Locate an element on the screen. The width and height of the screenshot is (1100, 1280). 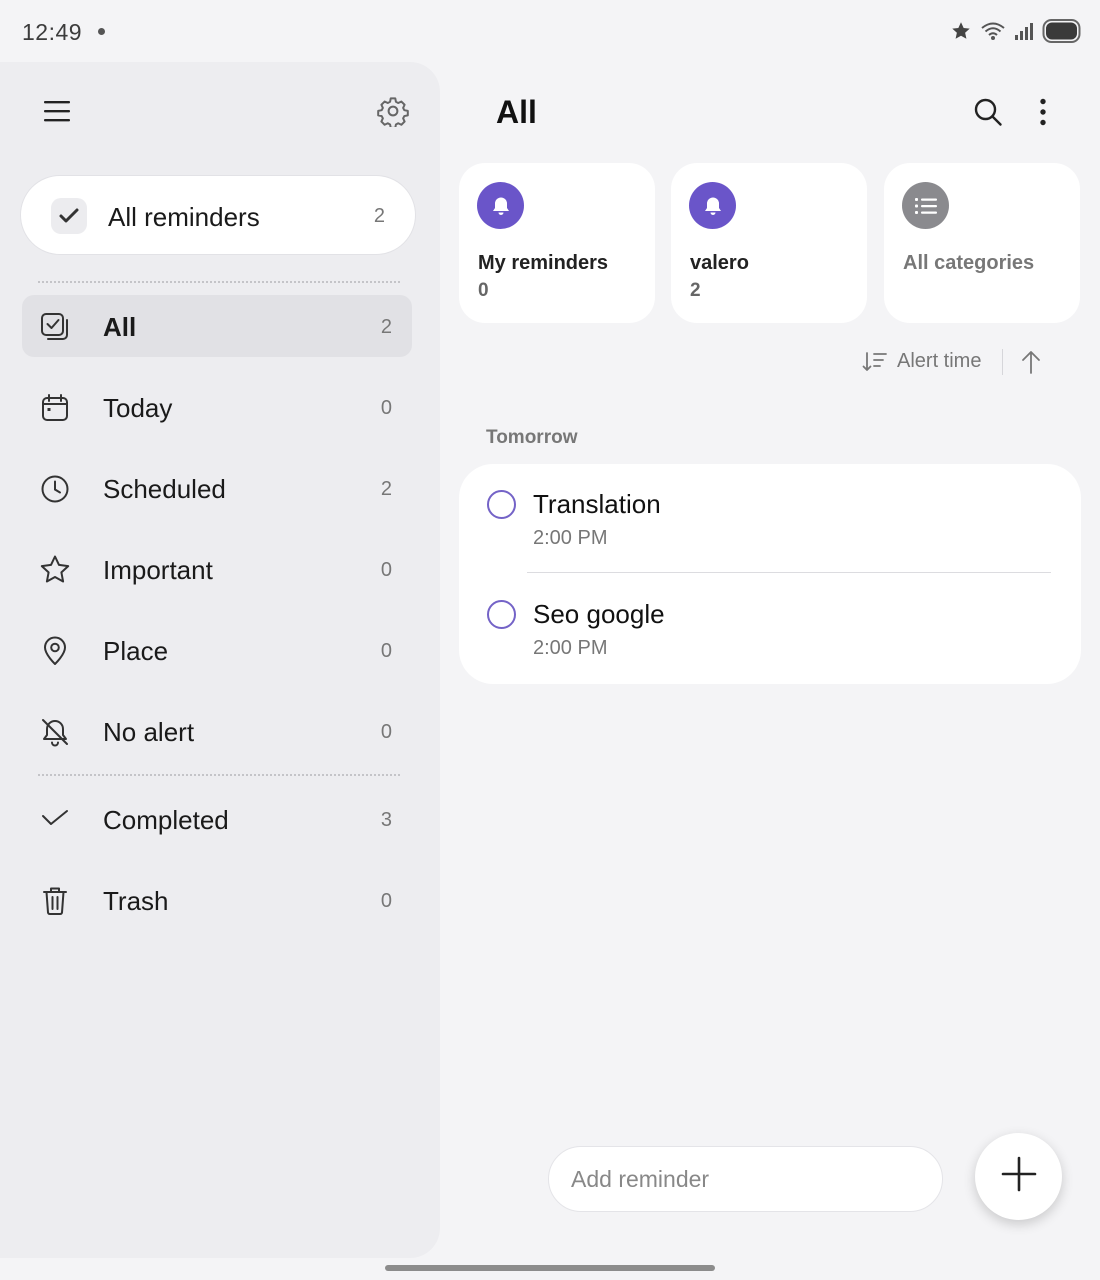
search-button is located at coordinates (988, 114).